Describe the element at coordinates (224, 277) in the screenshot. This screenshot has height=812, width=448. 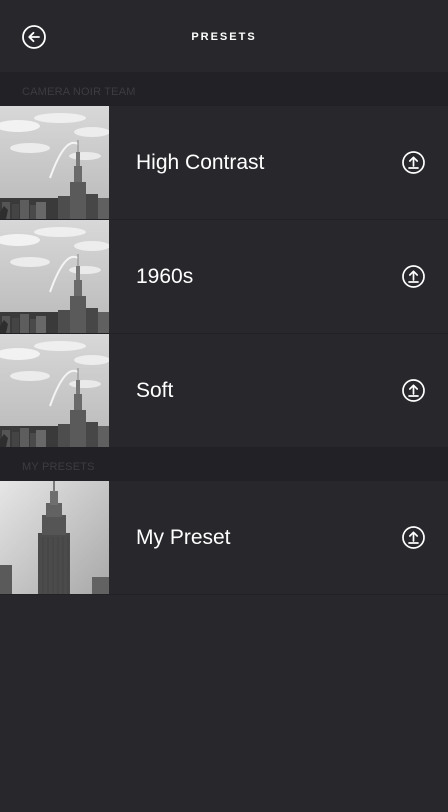
I see `preset-row-1960s: 1960s` at that location.